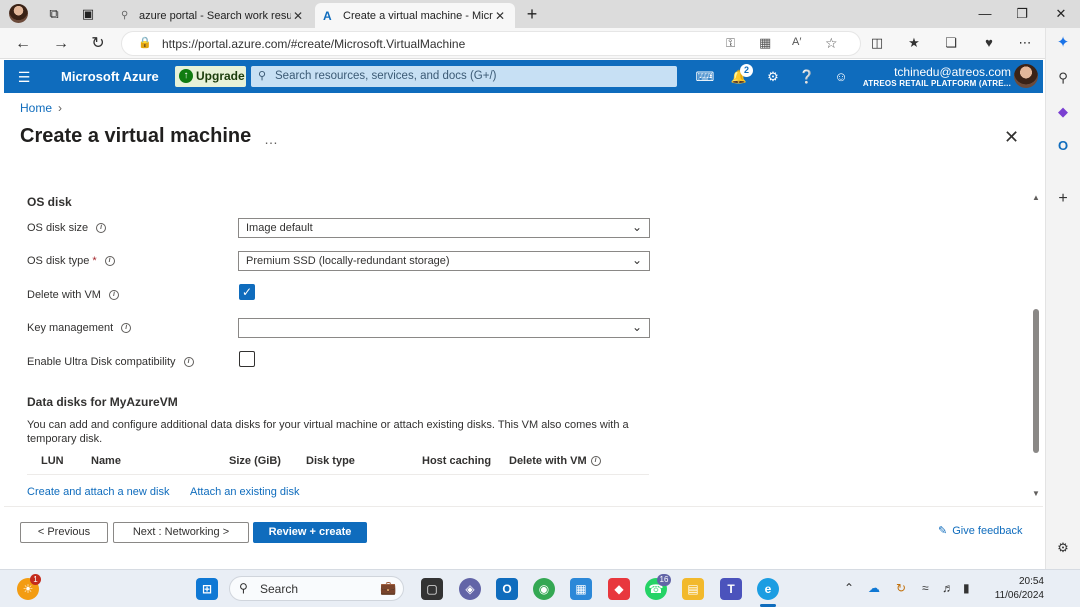  Describe the element at coordinates (247, 359) in the screenshot. I see `ultra-disk-checkbox` at that location.